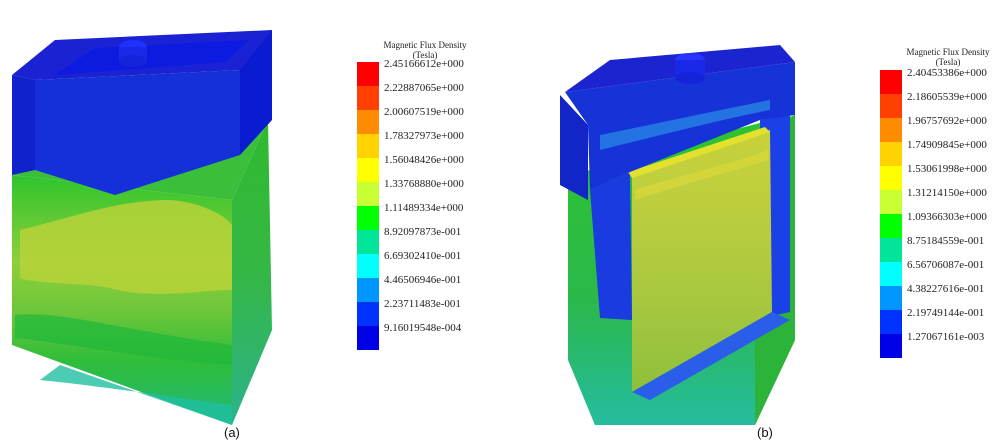  Describe the element at coordinates (425, 50) in the screenshot. I see `legend-title-a: Magnetic Flux Density (Tesla)` at that location.